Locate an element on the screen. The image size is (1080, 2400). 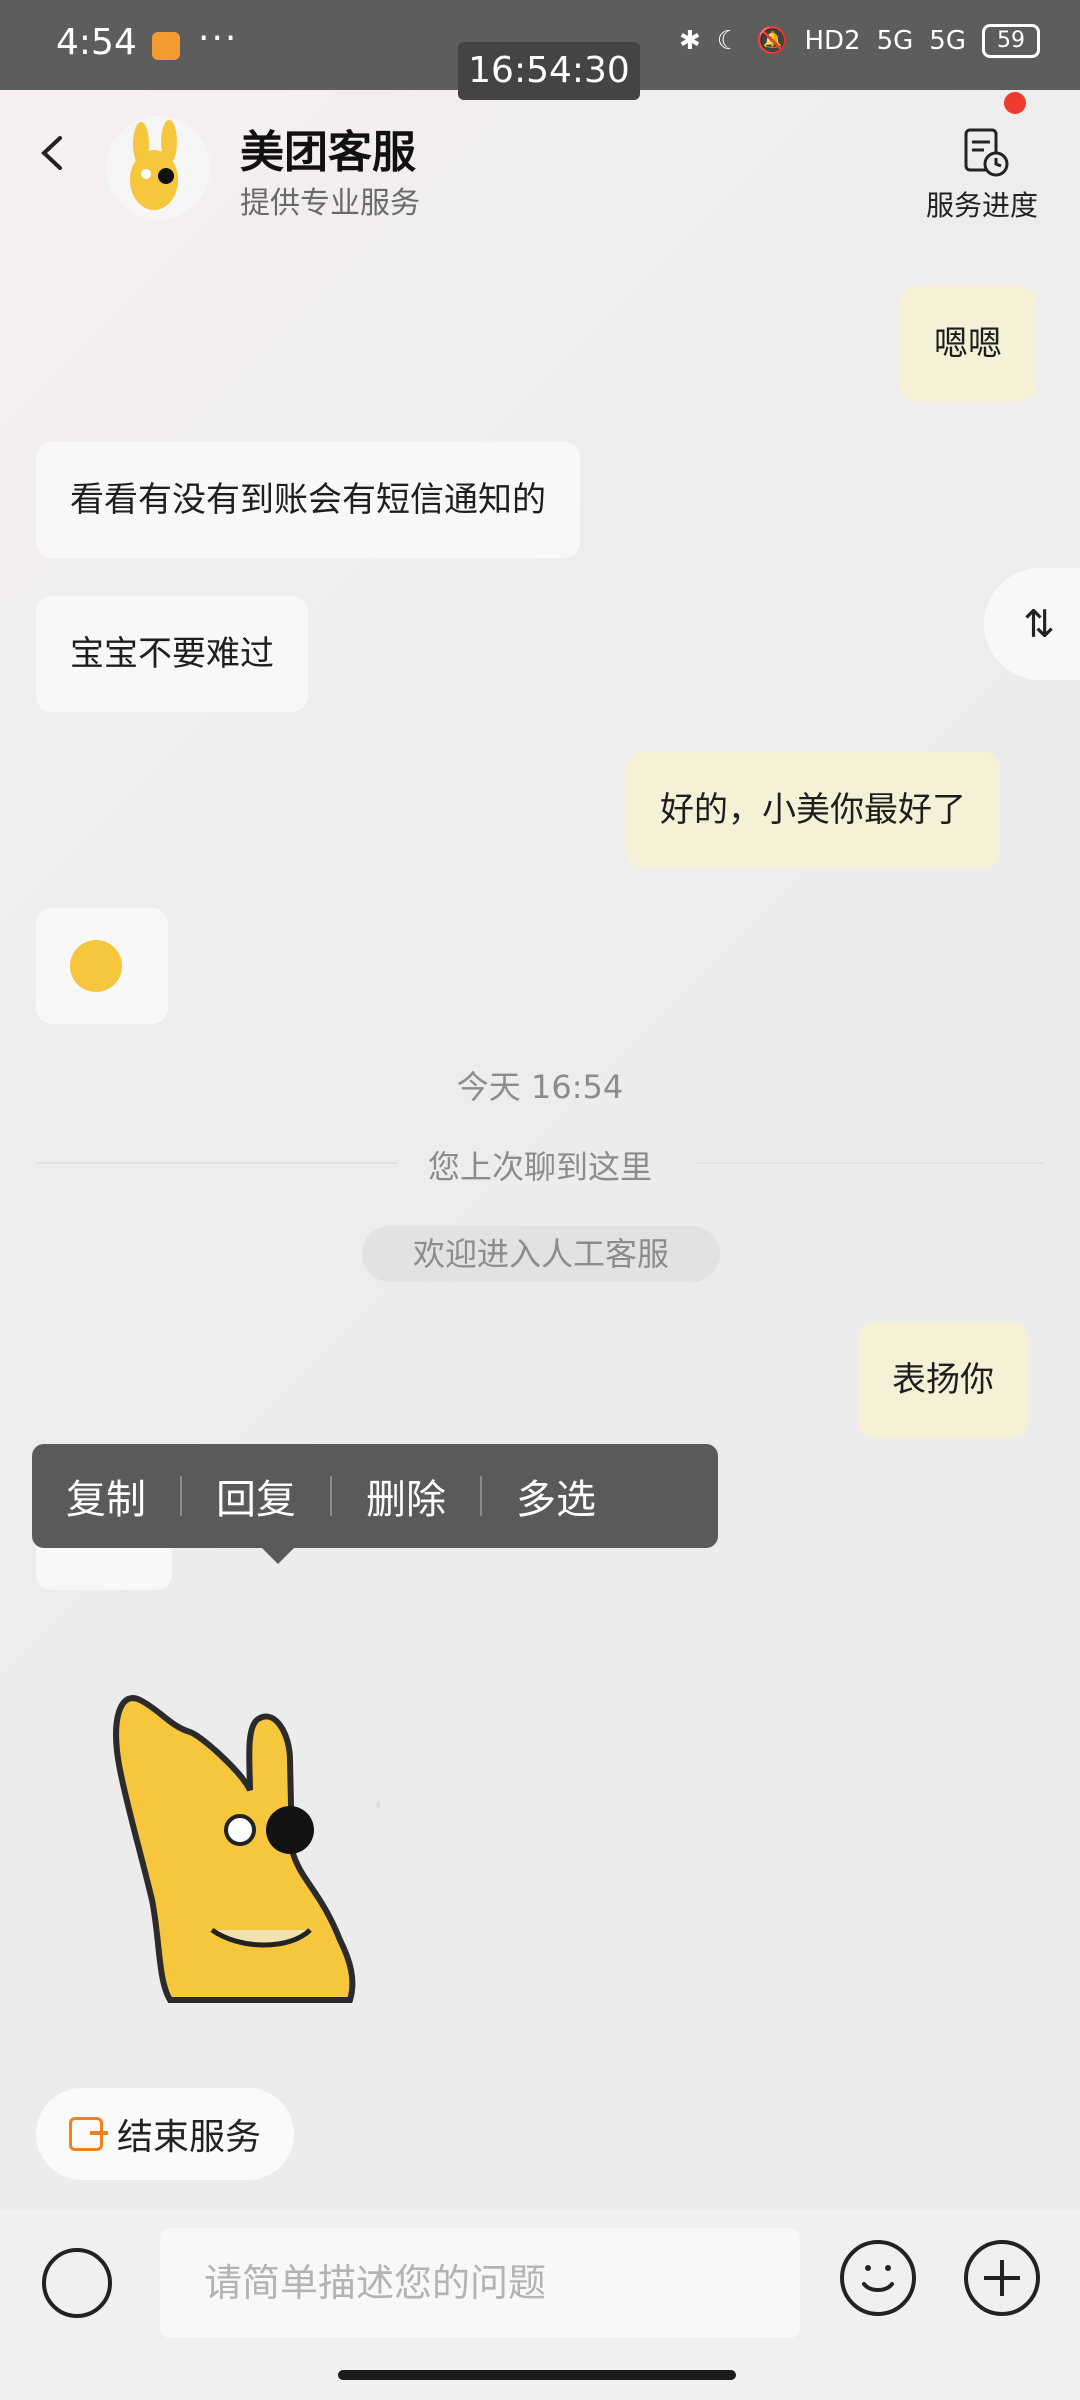
moon-icon: ☾ is located at coordinates (728, 41).